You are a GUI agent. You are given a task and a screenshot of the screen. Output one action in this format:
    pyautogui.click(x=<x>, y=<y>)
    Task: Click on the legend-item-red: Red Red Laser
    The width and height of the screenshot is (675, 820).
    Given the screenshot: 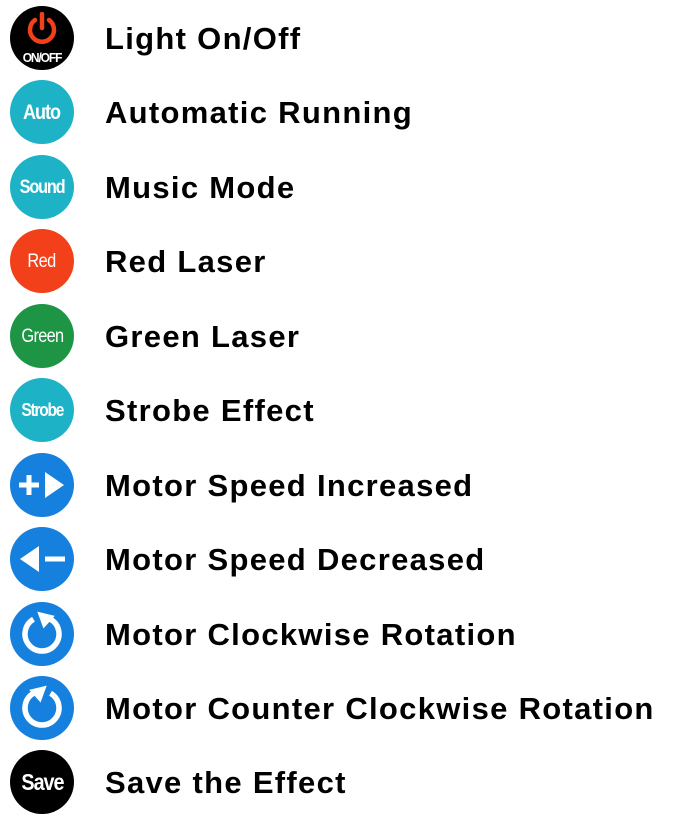 What is the action you would take?
    pyautogui.click(x=337, y=262)
    